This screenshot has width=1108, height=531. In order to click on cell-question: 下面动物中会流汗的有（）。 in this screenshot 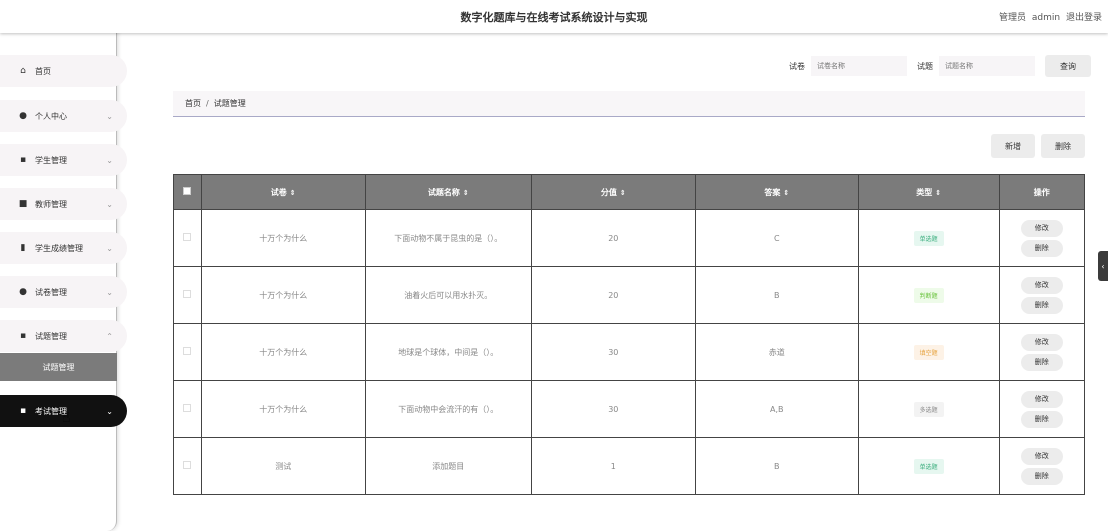, I will do `click(448, 409)`.